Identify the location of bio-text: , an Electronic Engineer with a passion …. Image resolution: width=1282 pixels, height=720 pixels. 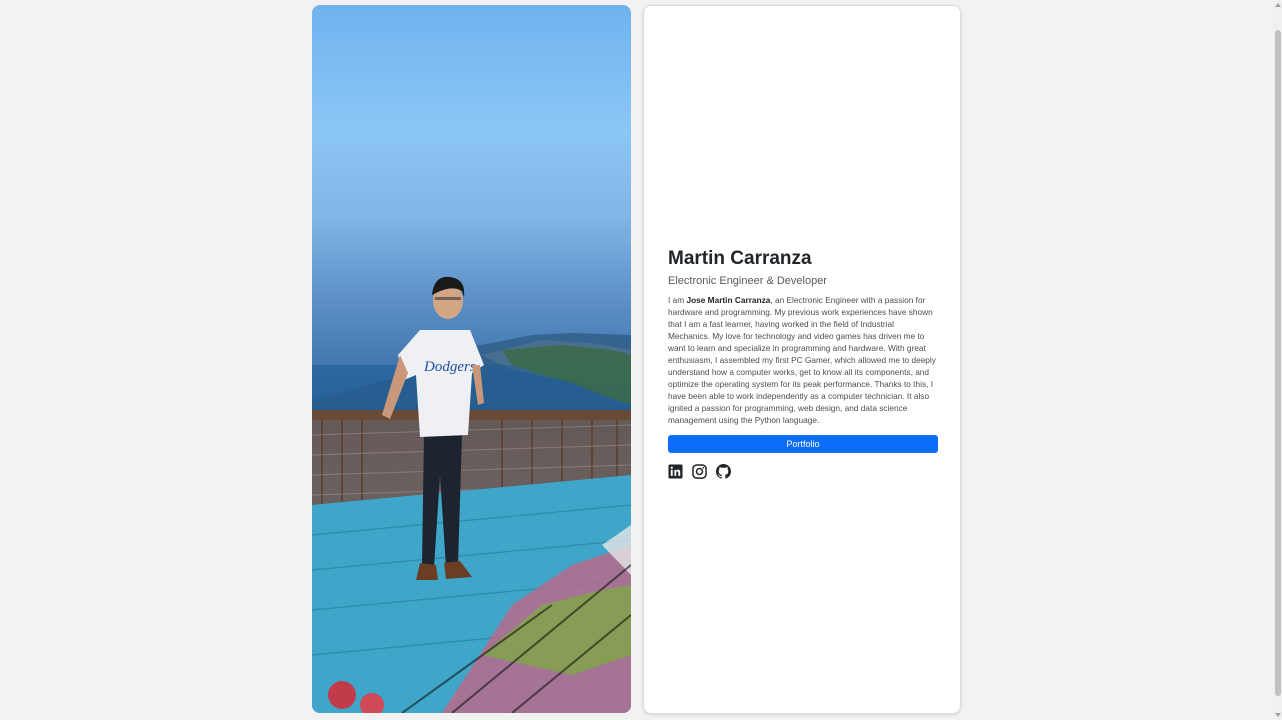
(802, 360).